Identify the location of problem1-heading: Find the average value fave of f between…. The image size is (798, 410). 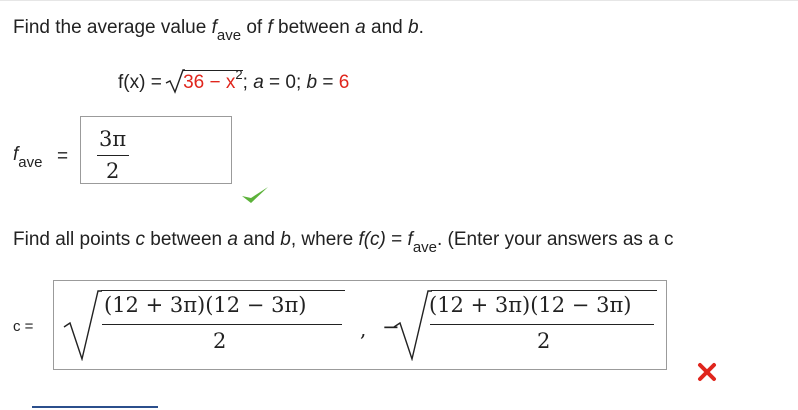
(218, 30).